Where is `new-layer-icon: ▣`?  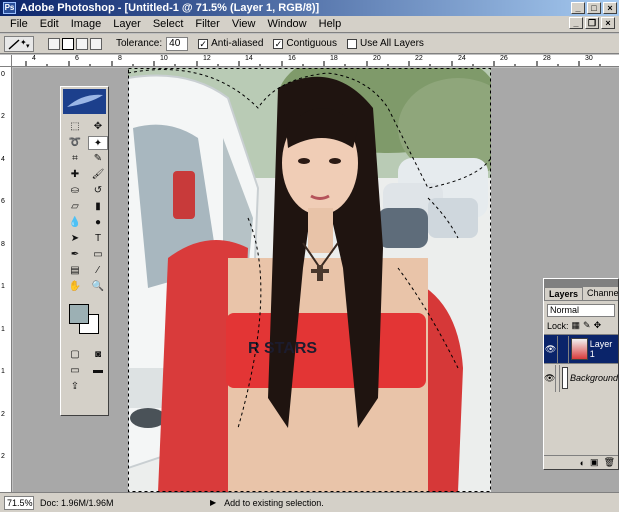
new-layer-icon: ▣ is located at coordinates (594, 462).